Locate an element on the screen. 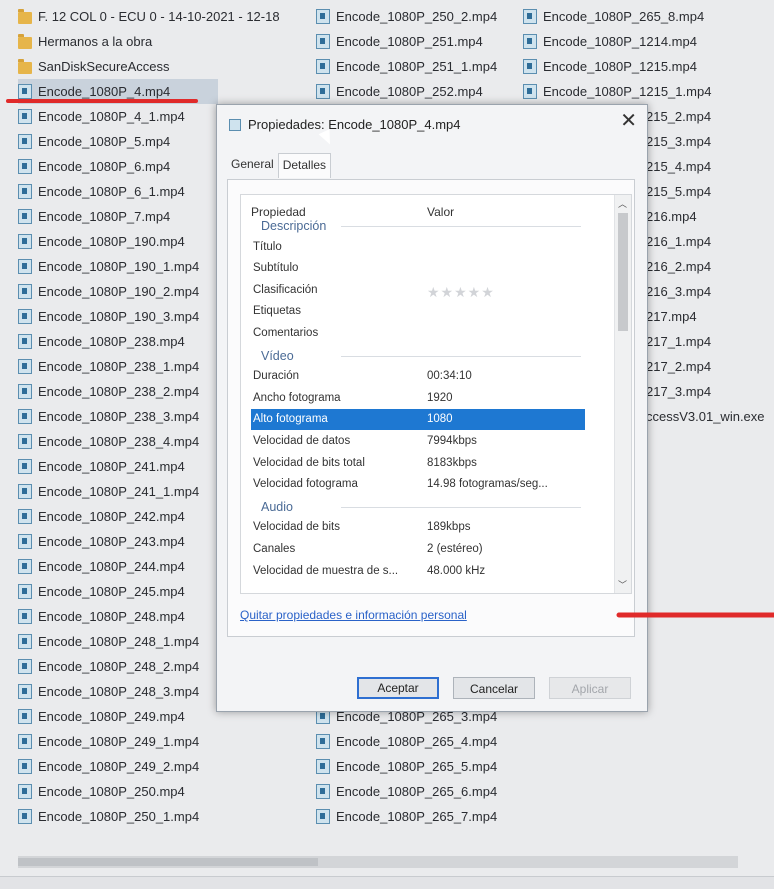 The height and width of the screenshot is (889, 774). file-item: Encode_1080P_250_2.mp4 is located at coordinates (406, 16).